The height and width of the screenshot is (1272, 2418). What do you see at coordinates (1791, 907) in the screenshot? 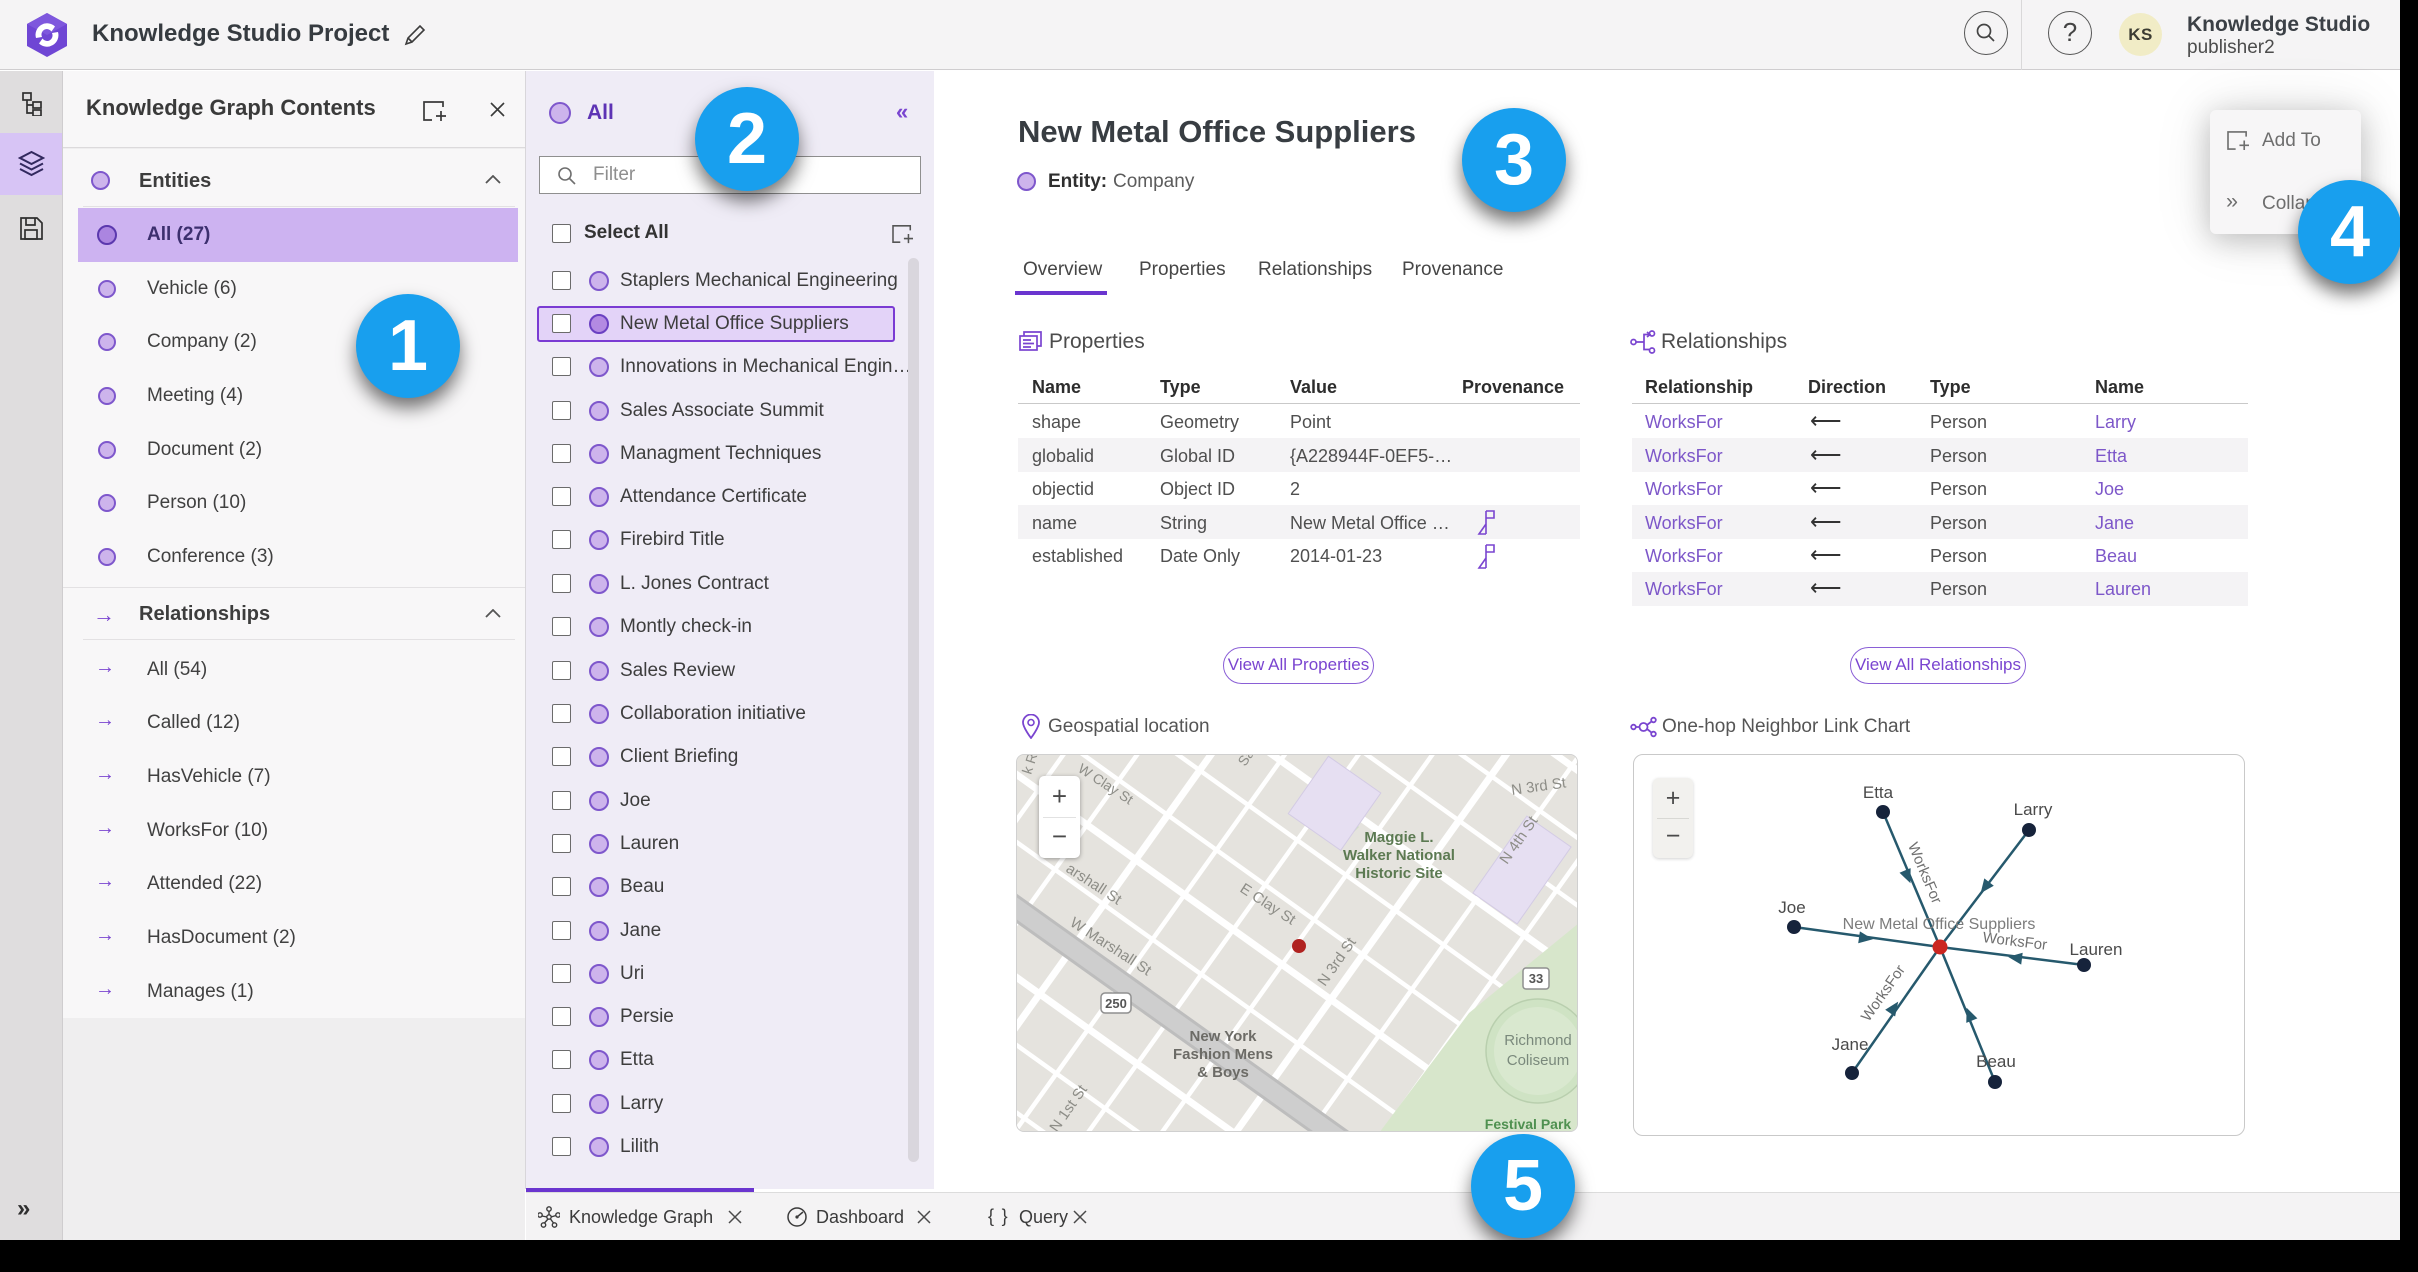
I see `svg-text: Joe` at bounding box center [1791, 907].